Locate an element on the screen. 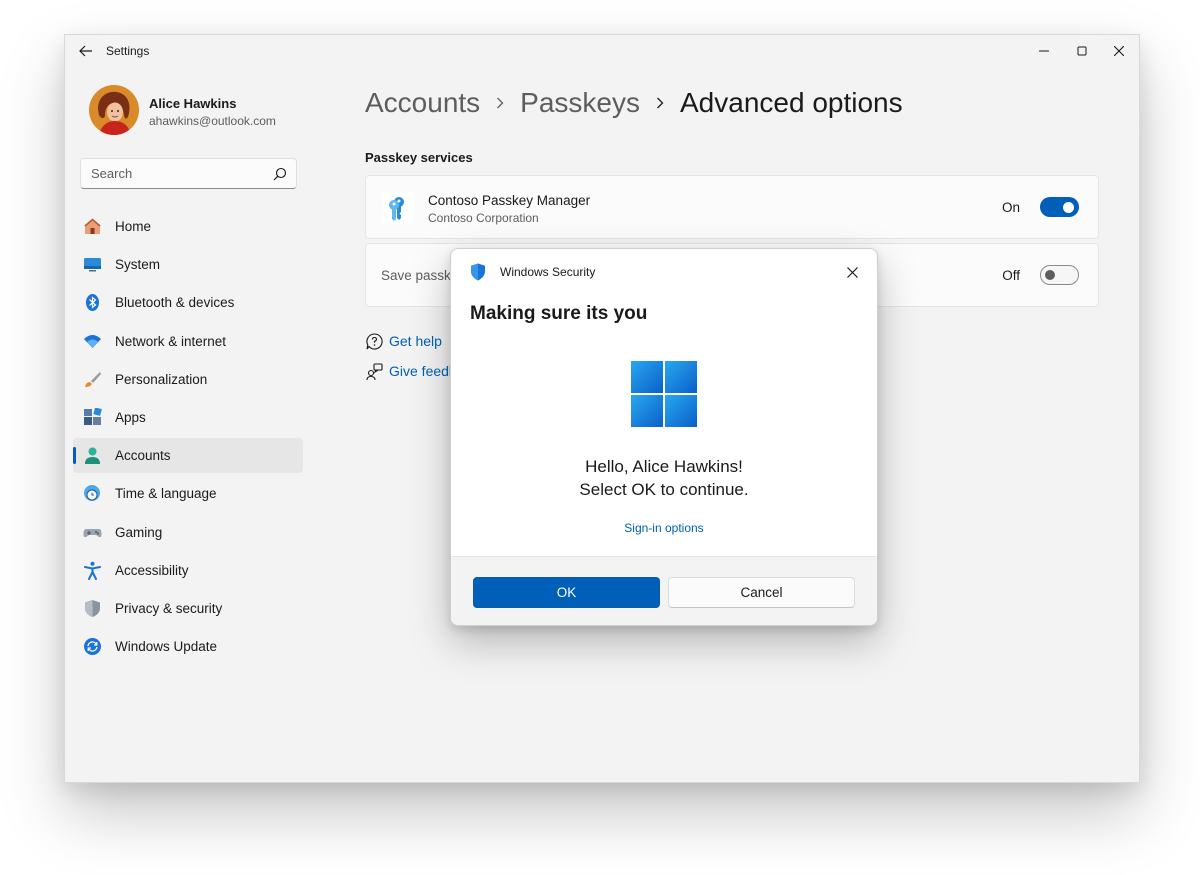 The width and height of the screenshot is (1200, 875). gamepad-icon is located at coordinates (92, 532).